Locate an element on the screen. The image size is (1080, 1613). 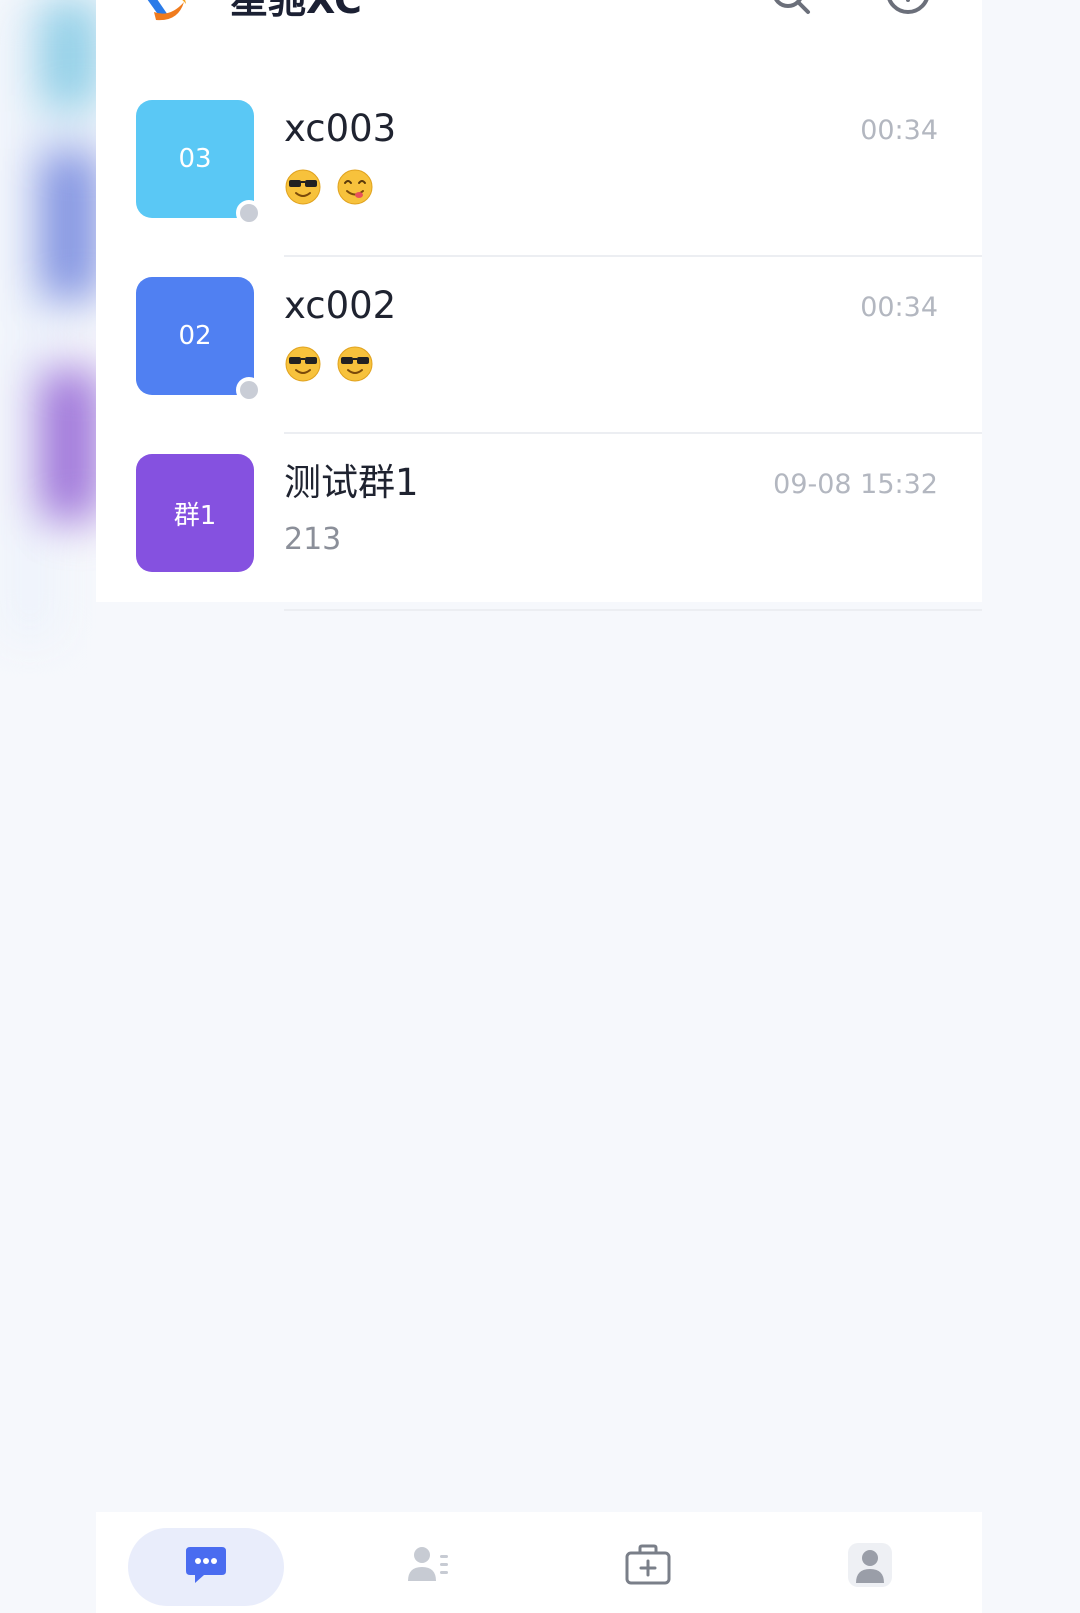
tab-profile is located at coordinates (870, 1567).